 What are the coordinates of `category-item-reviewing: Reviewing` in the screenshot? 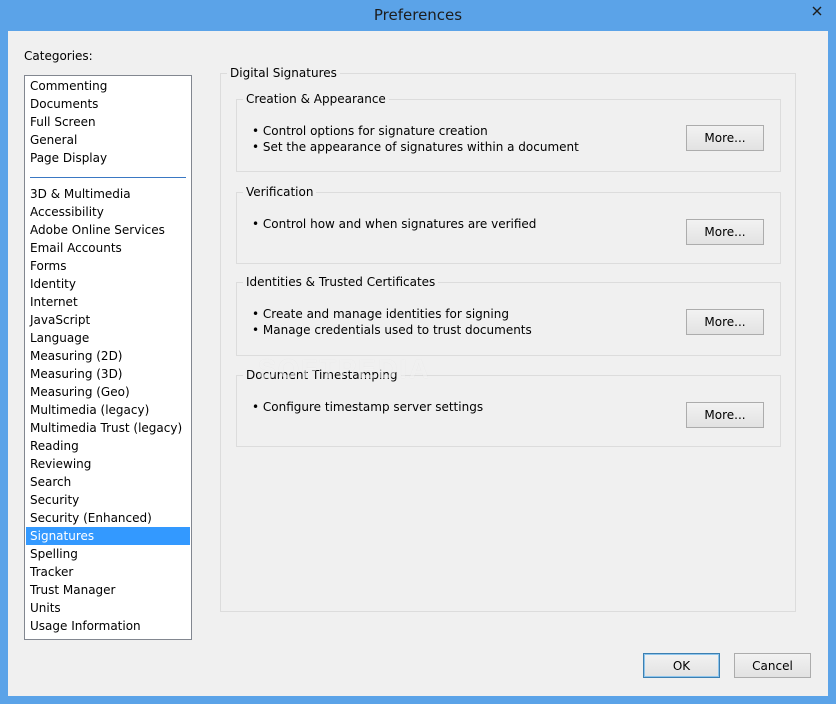 It's located at (108, 464).